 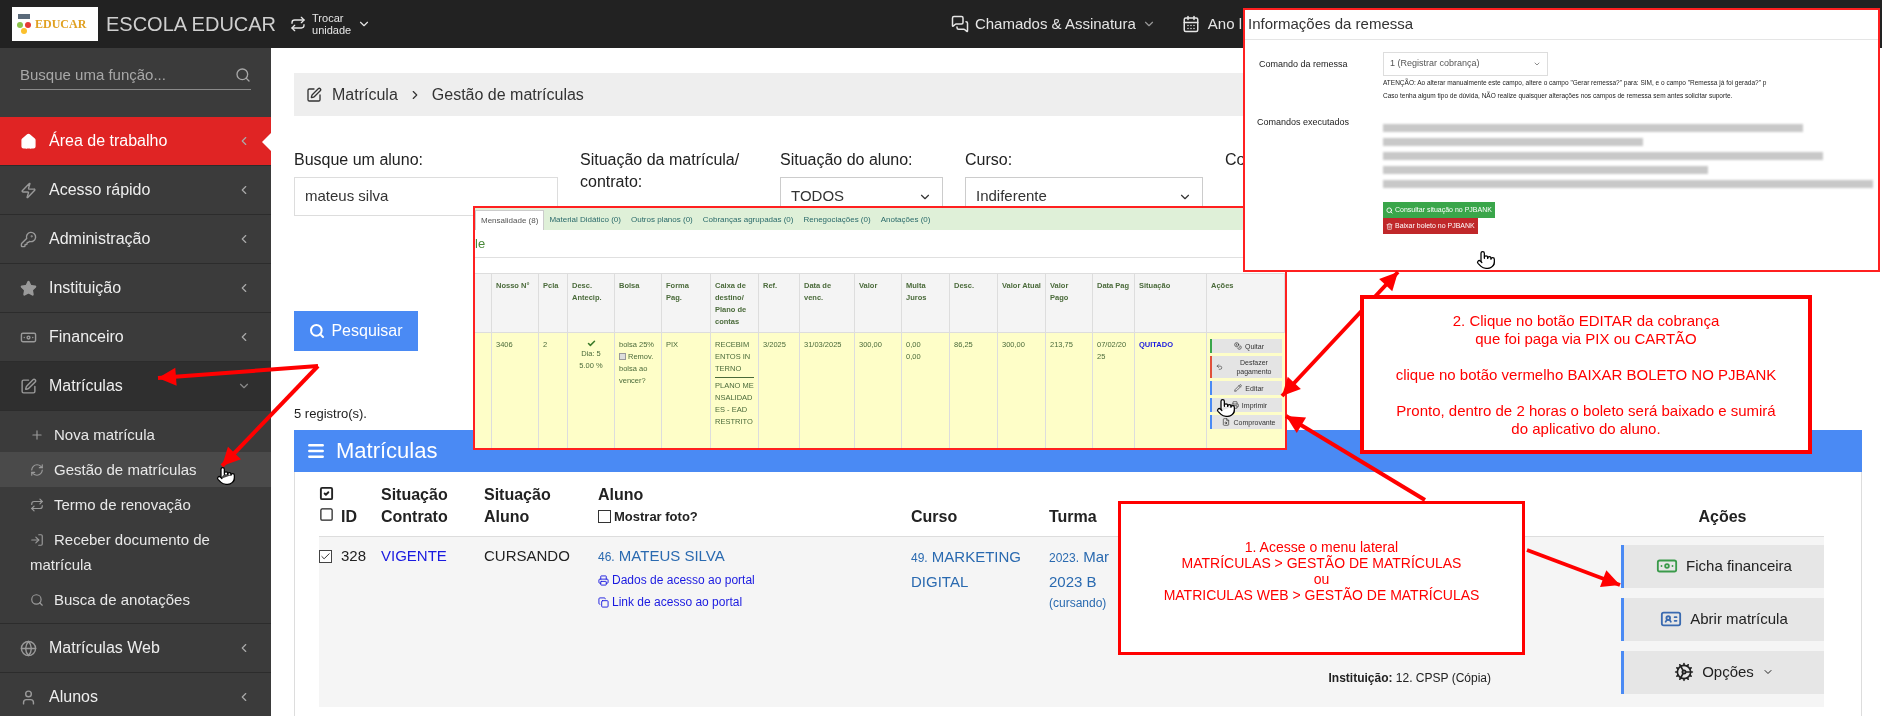 What do you see at coordinates (326, 493) in the screenshot?
I see `checked-box-icon` at bounding box center [326, 493].